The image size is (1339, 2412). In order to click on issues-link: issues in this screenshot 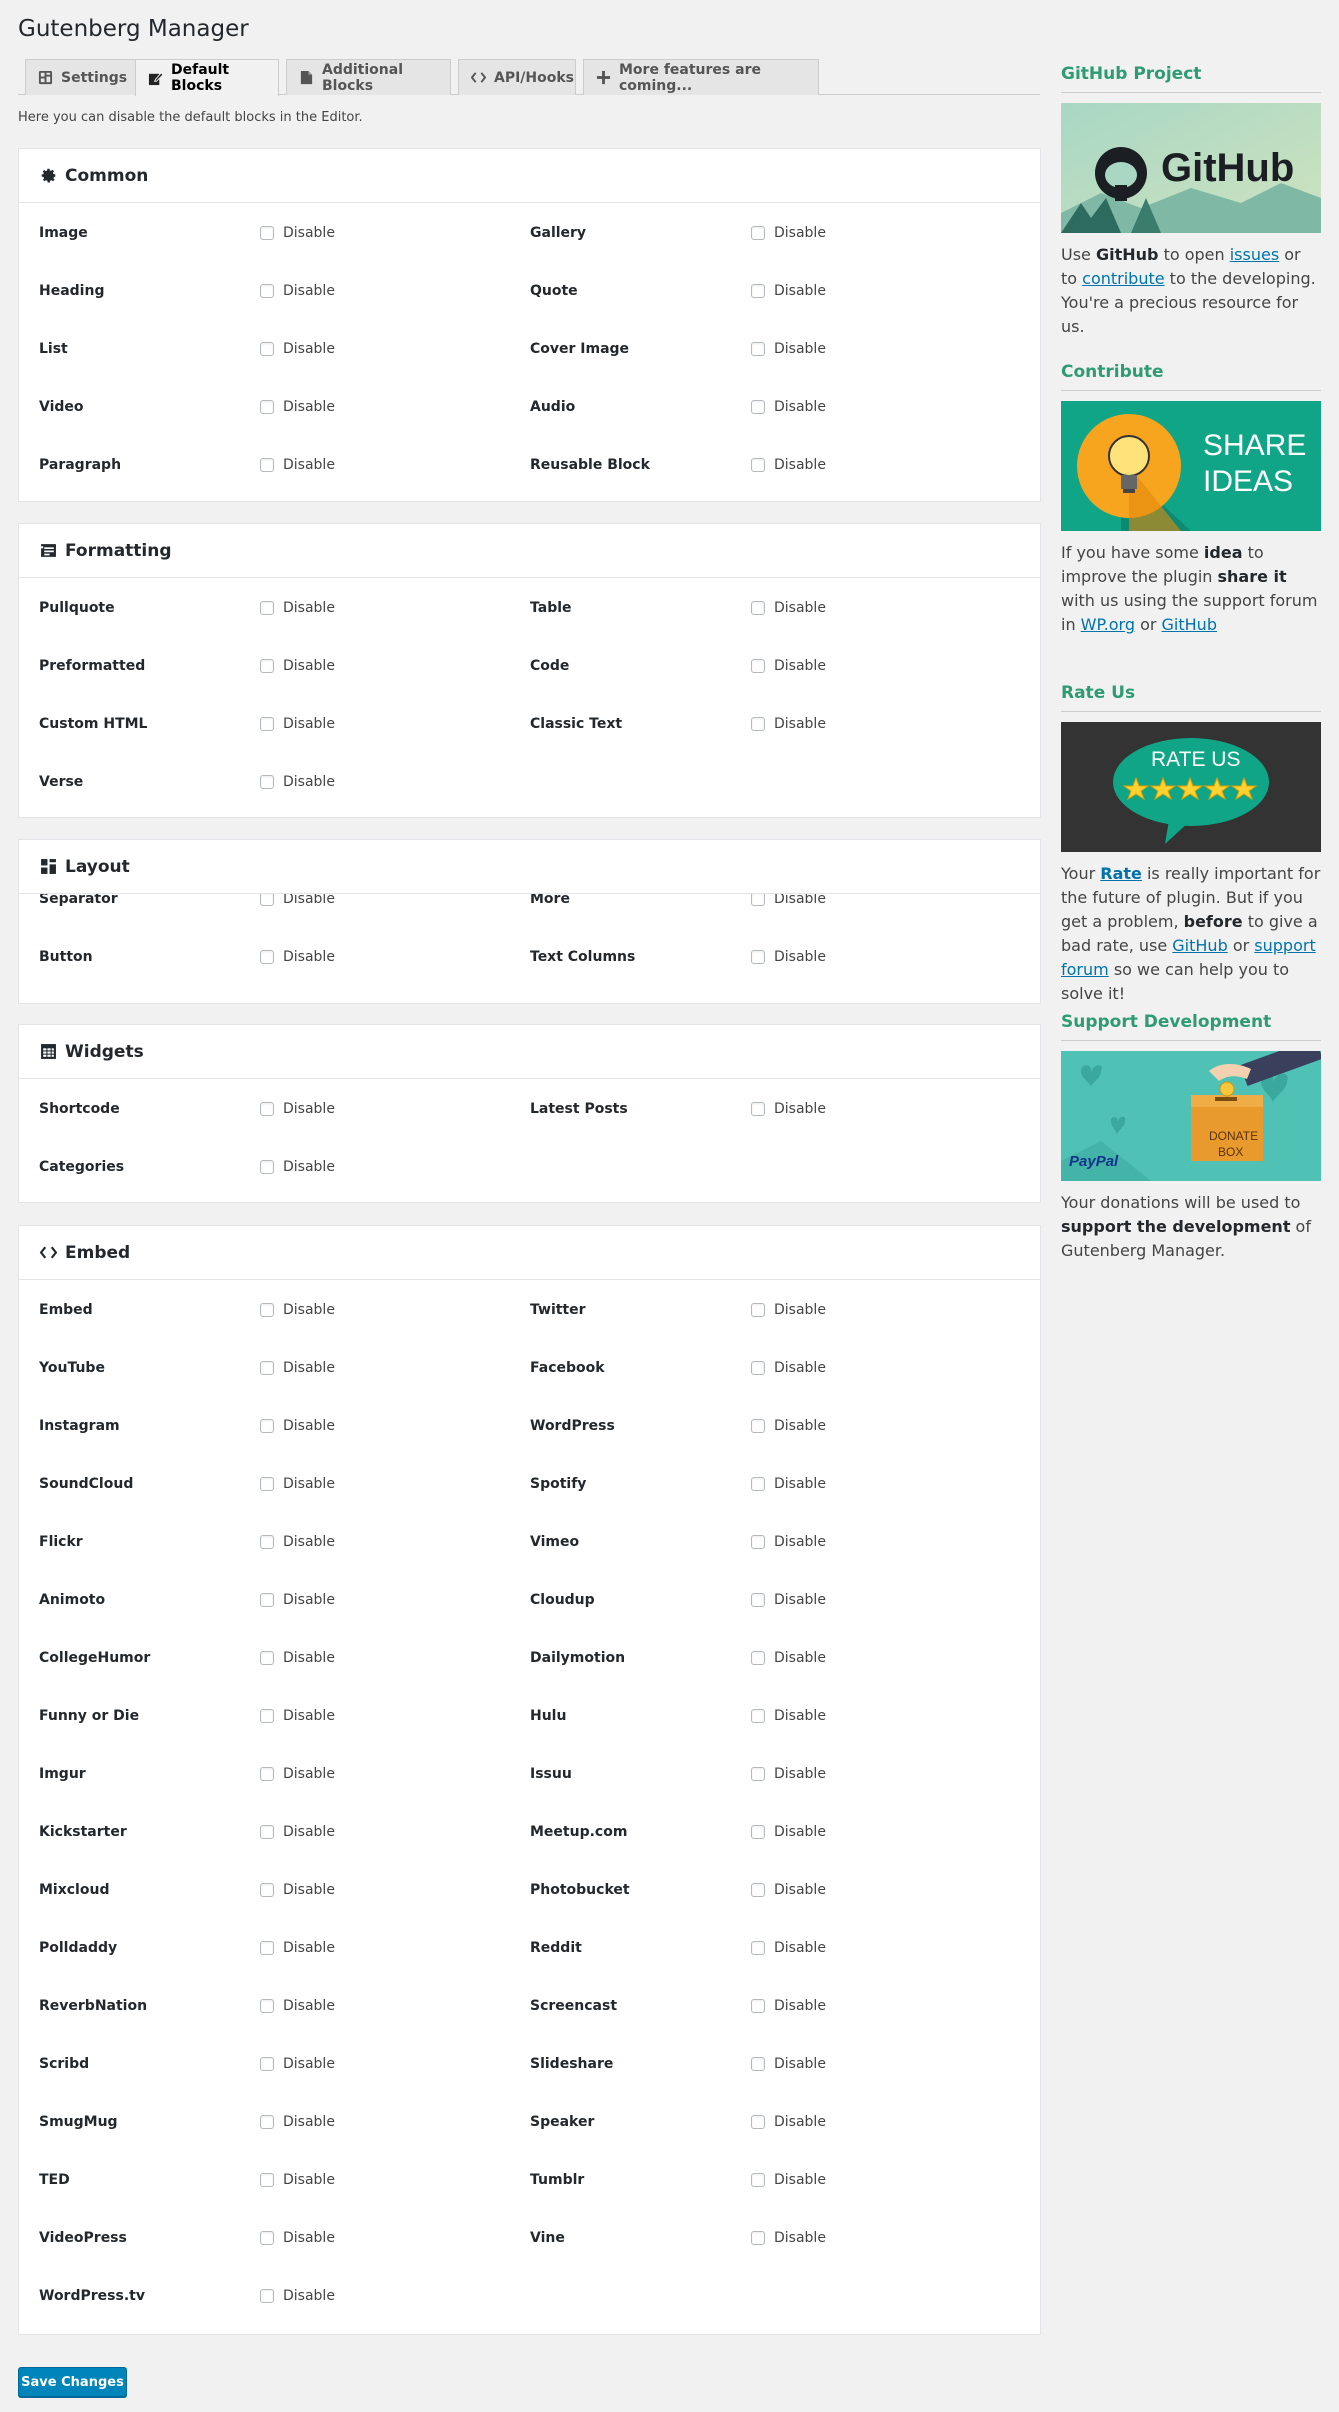, I will do `click(1254, 254)`.